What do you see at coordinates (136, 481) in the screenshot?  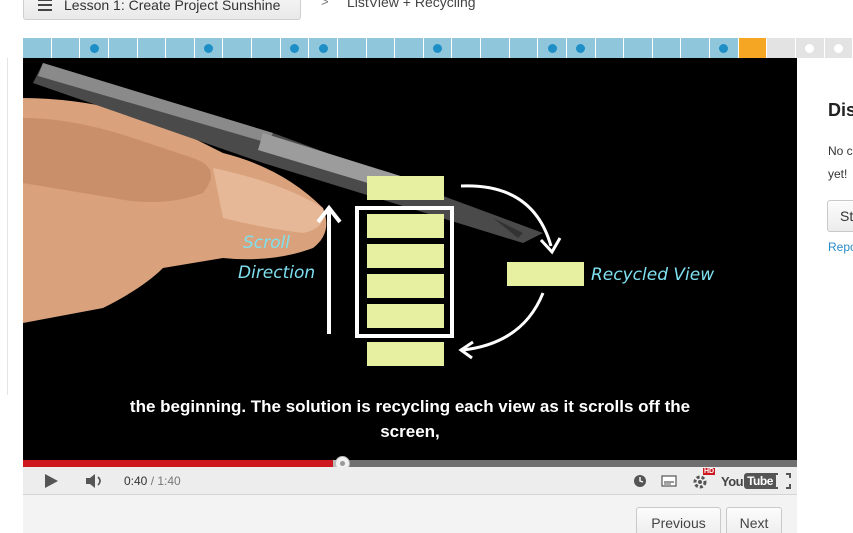 I see `current-time: 0:40` at bounding box center [136, 481].